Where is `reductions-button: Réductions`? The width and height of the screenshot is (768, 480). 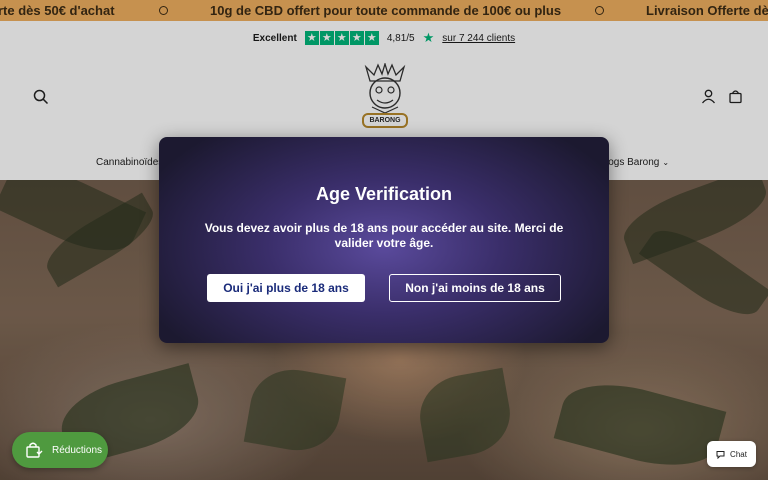 reductions-button: Réductions is located at coordinates (60, 450).